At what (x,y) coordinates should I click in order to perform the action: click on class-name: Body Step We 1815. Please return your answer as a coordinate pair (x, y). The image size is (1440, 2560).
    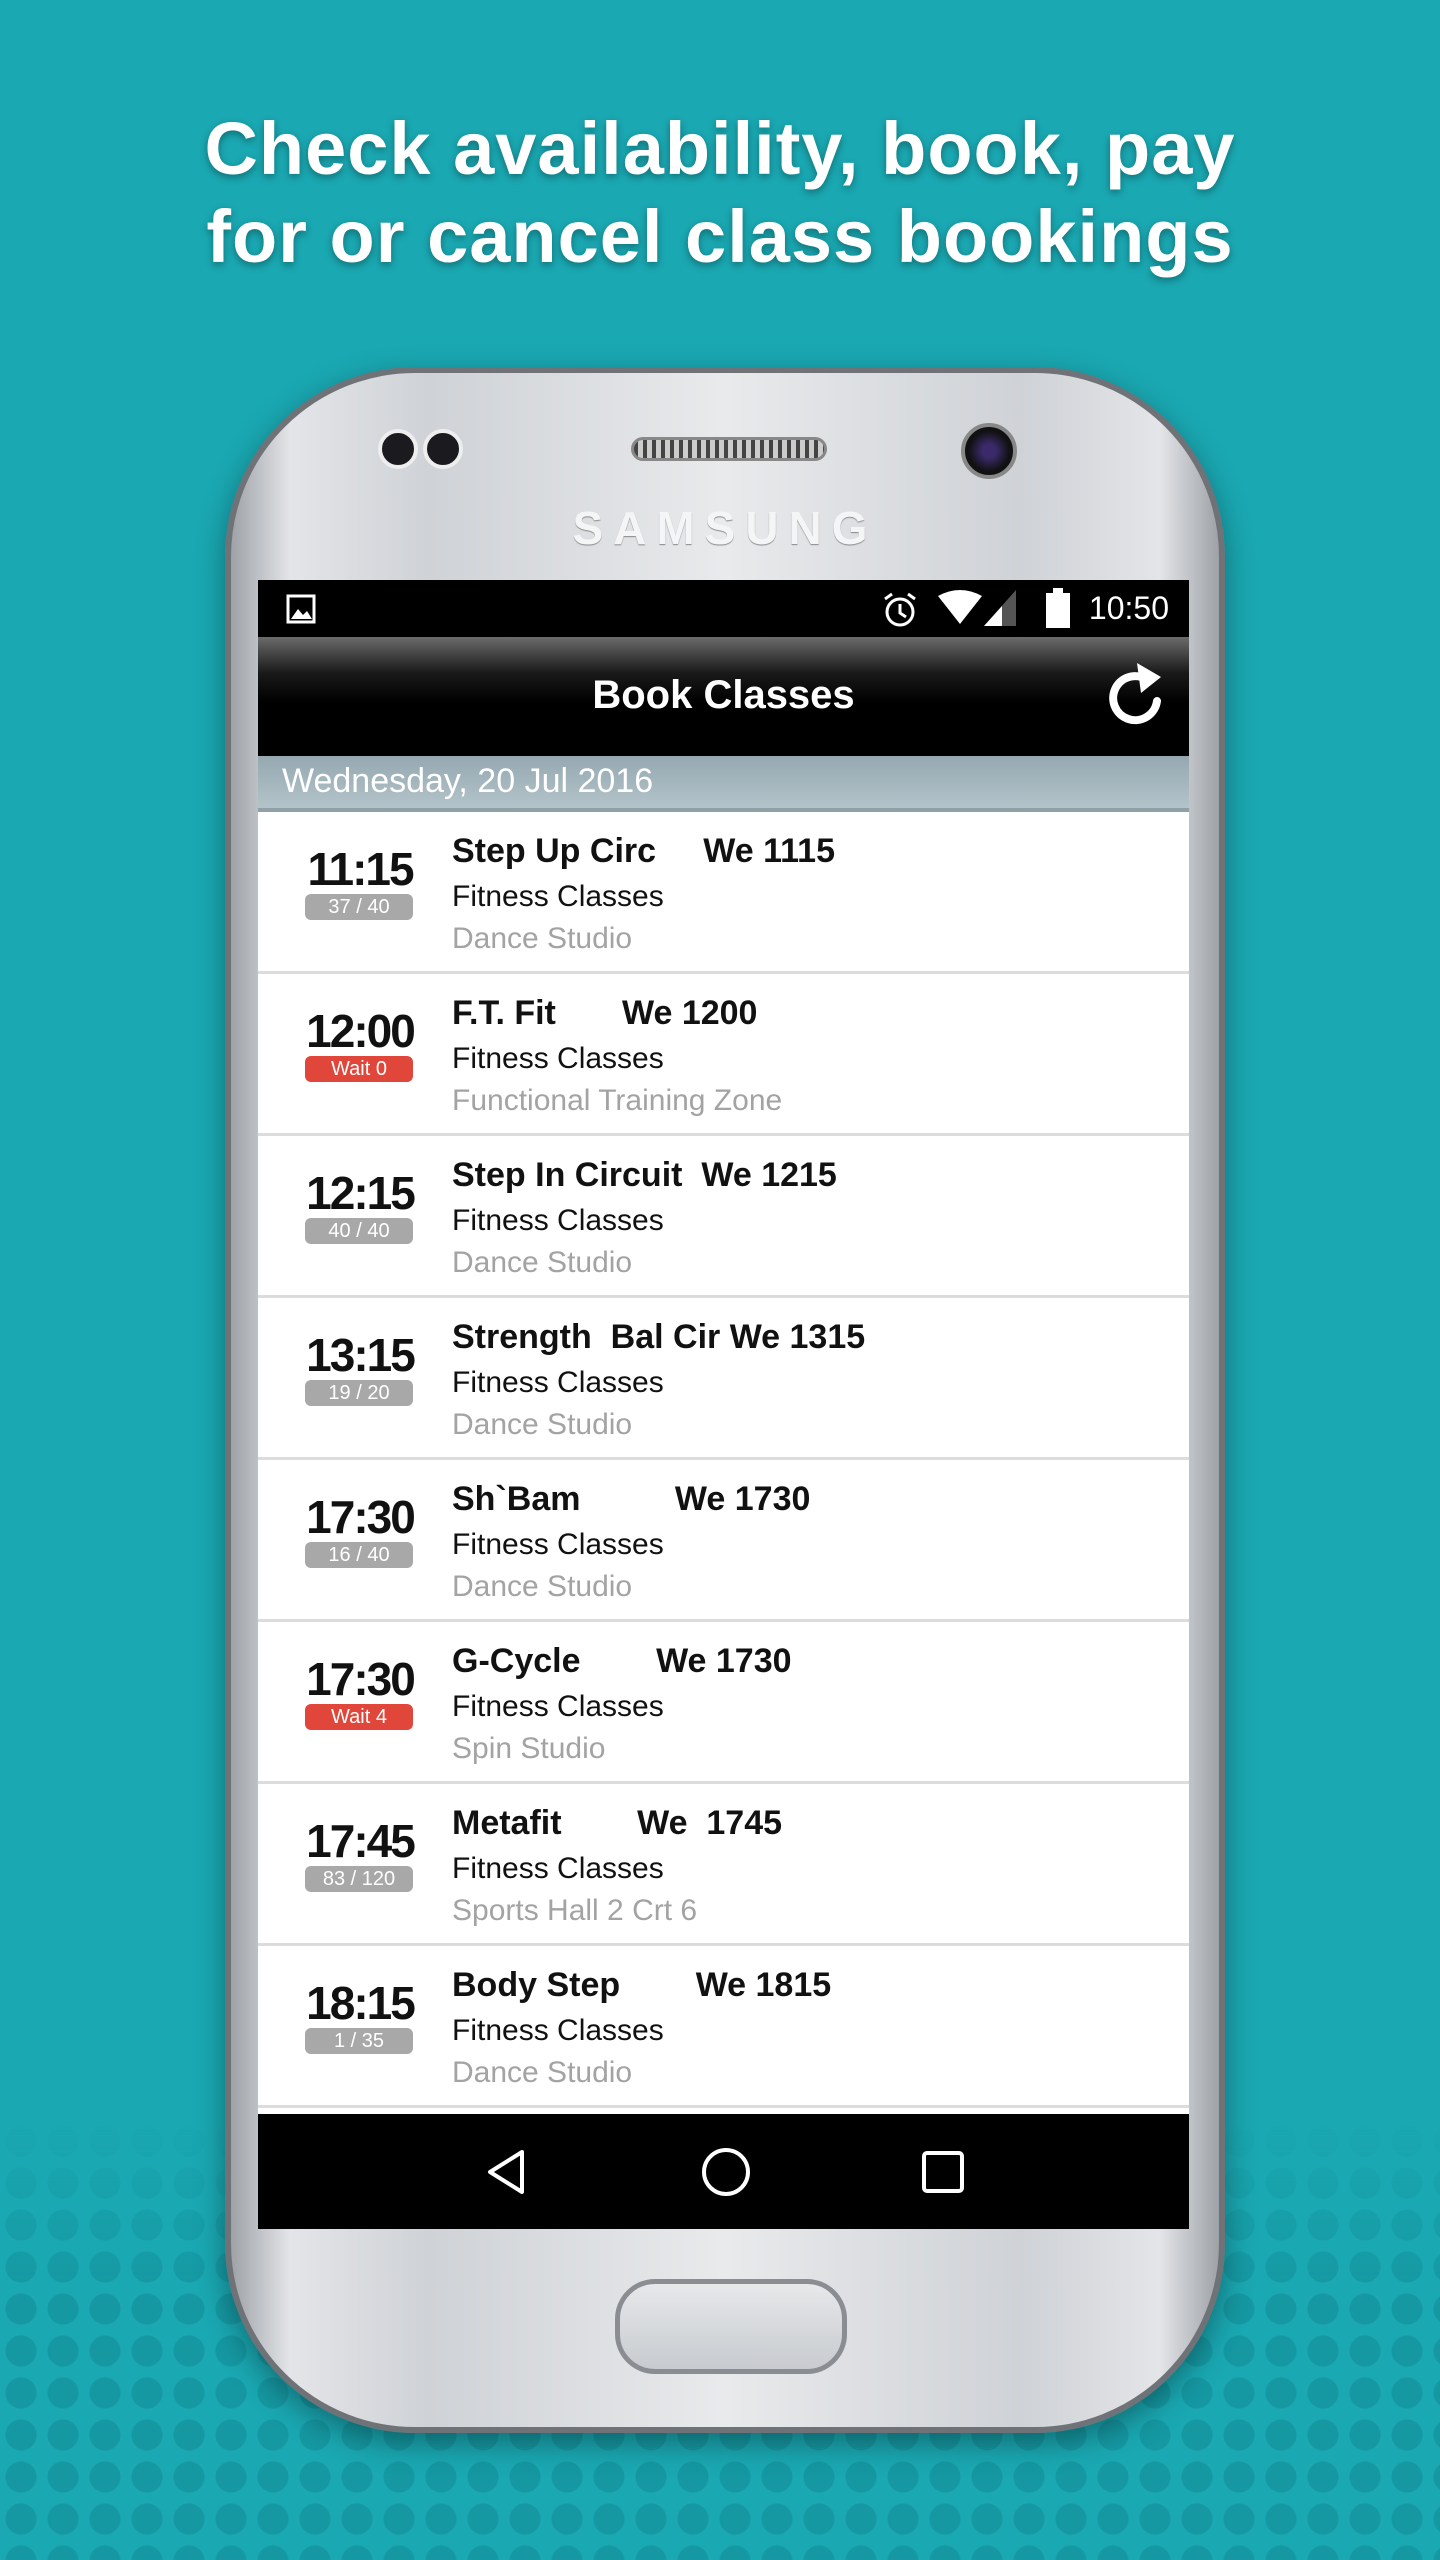
    Looking at the image, I should click on (642, 1985).